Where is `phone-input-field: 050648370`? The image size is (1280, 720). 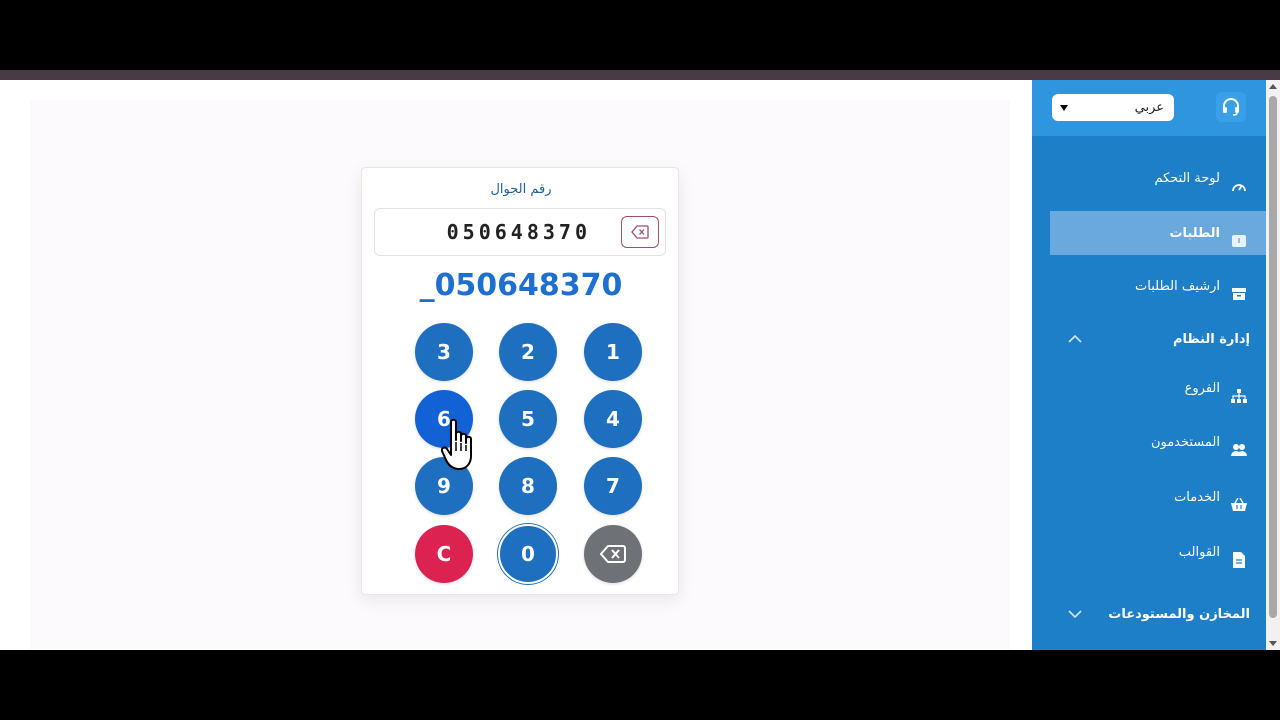 phone-input-field: 050648370 is located at coordinates (520, 232).